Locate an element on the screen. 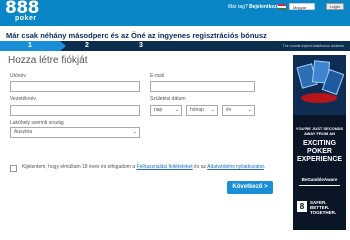  cards-image is located at coordinates (319, 85).